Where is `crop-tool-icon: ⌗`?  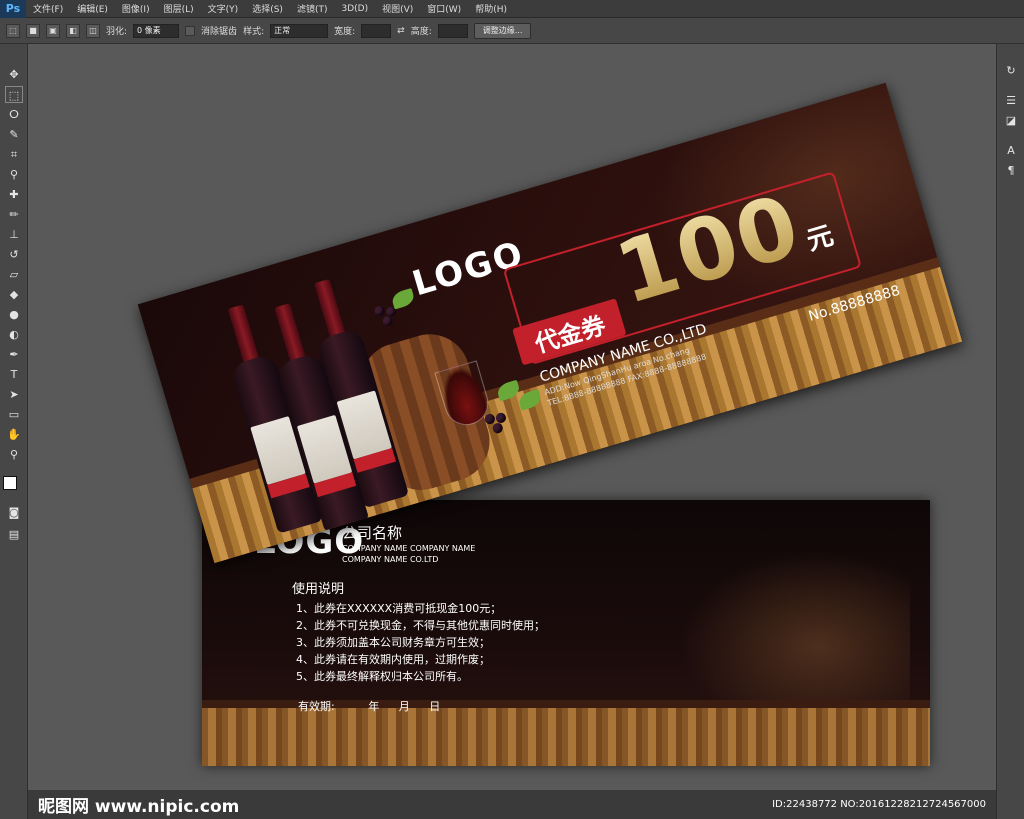 crop-tool-icon: ⌗ is located at coordinates (14, 154).